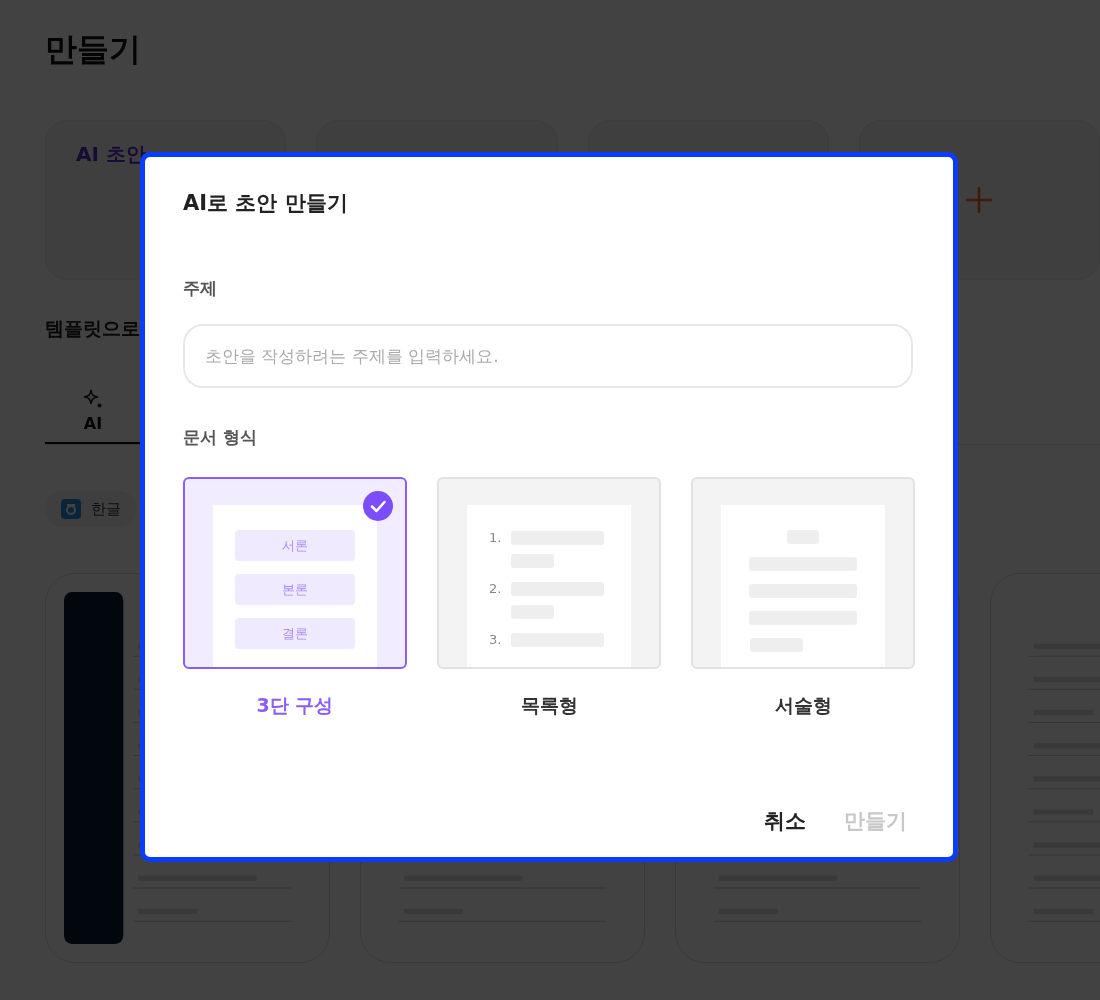 The height and width of the screenshot is (1000, 1100). I want to click on format-option-card, so click(803, 573).